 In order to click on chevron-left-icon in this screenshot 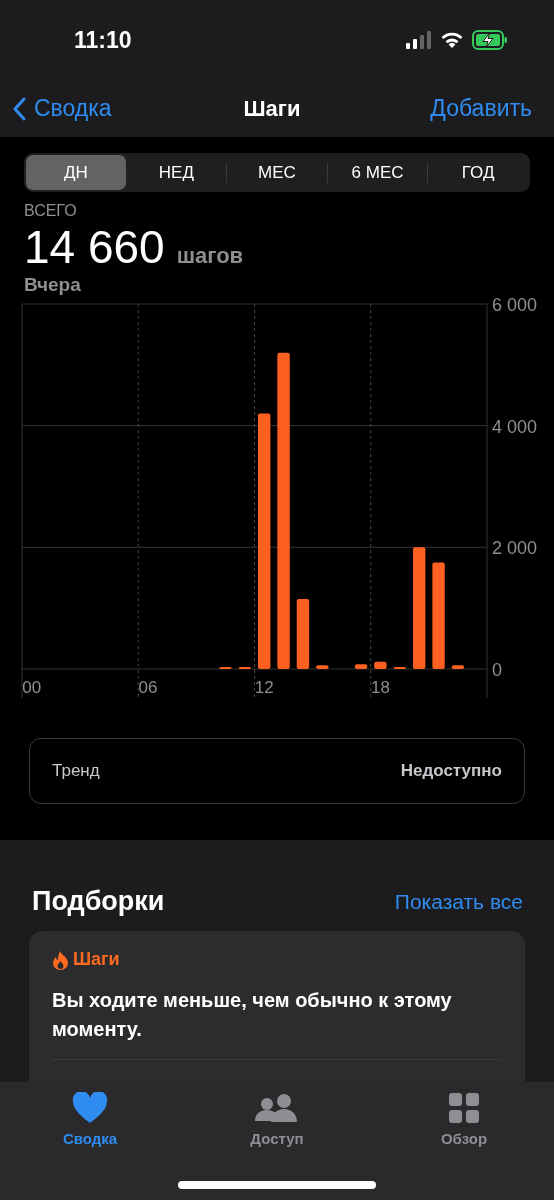, I will do `click(19, 108)`.